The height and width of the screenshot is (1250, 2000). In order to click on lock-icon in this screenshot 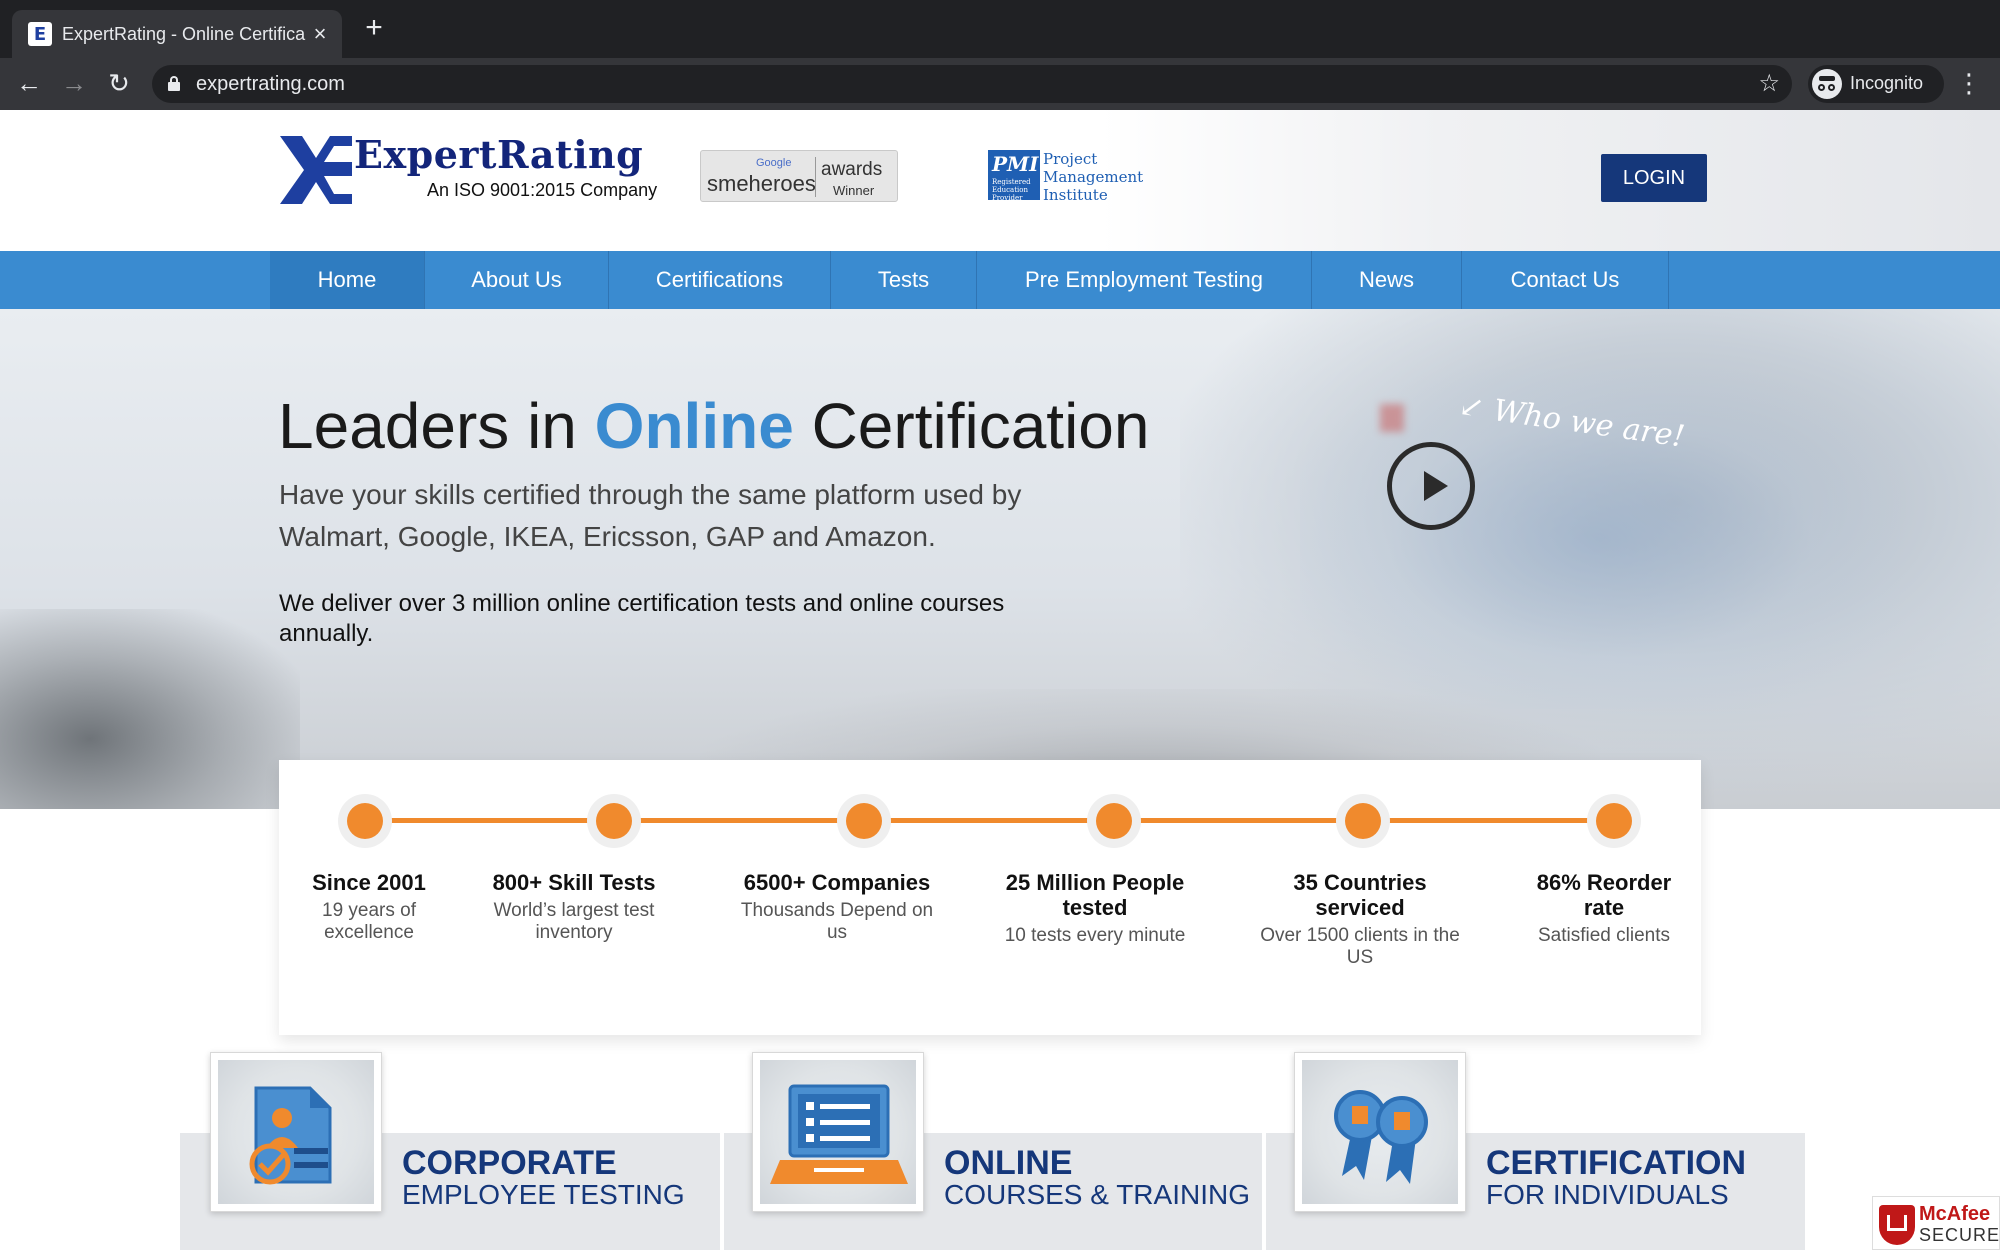, I will do `click(174, 83)`.